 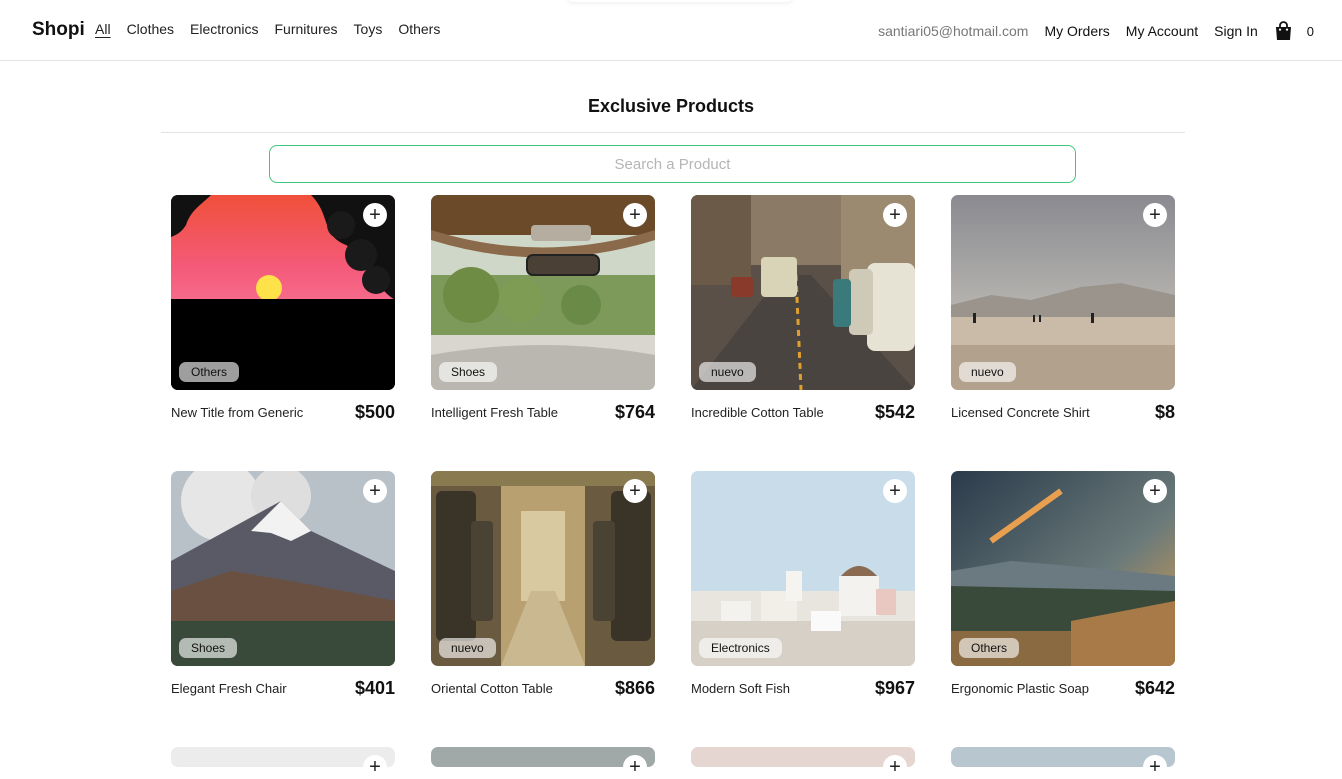 What do you see at coordinates (58, 30) in the screenshot?
I see `brand-logo: Shopi` at bounding box center [58, 30].